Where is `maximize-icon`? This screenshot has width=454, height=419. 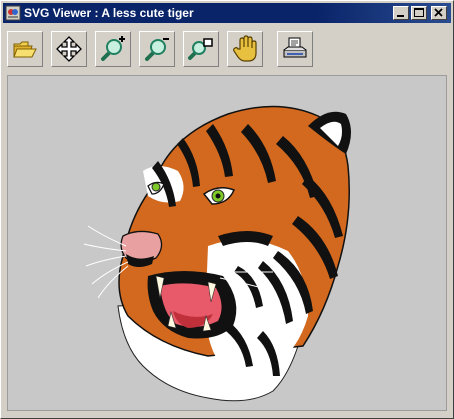 maximize-icon is located at coordinates (419, 12).